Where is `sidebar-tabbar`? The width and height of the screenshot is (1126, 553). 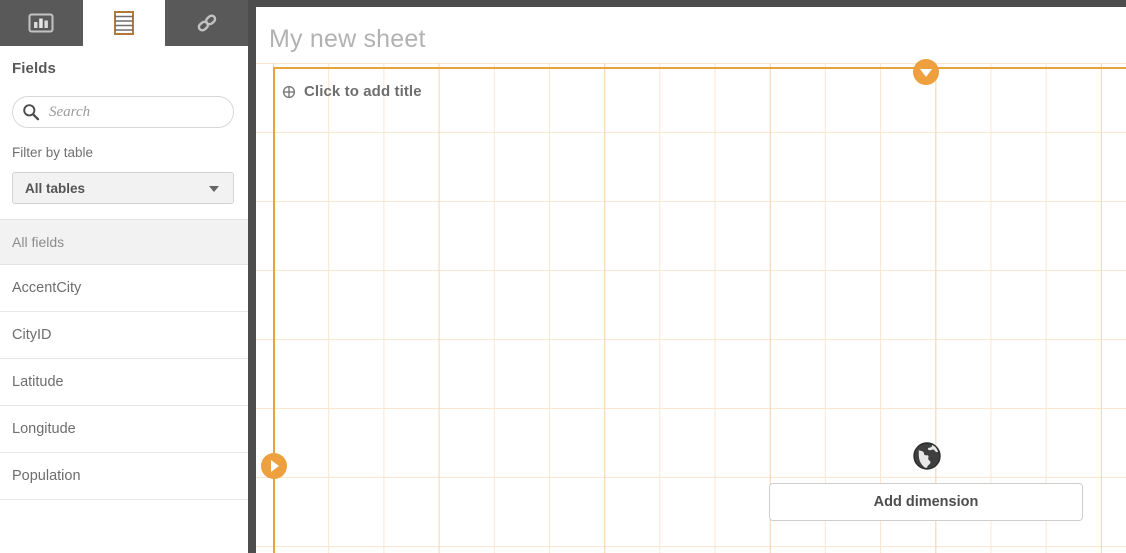 sidebar-tabbar is located at coordinates (124, 23).